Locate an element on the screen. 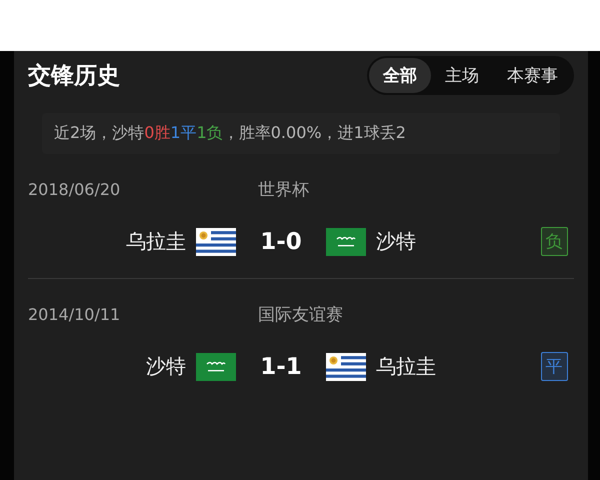  match-score: 1-1 is located at coordinates (281, 367).